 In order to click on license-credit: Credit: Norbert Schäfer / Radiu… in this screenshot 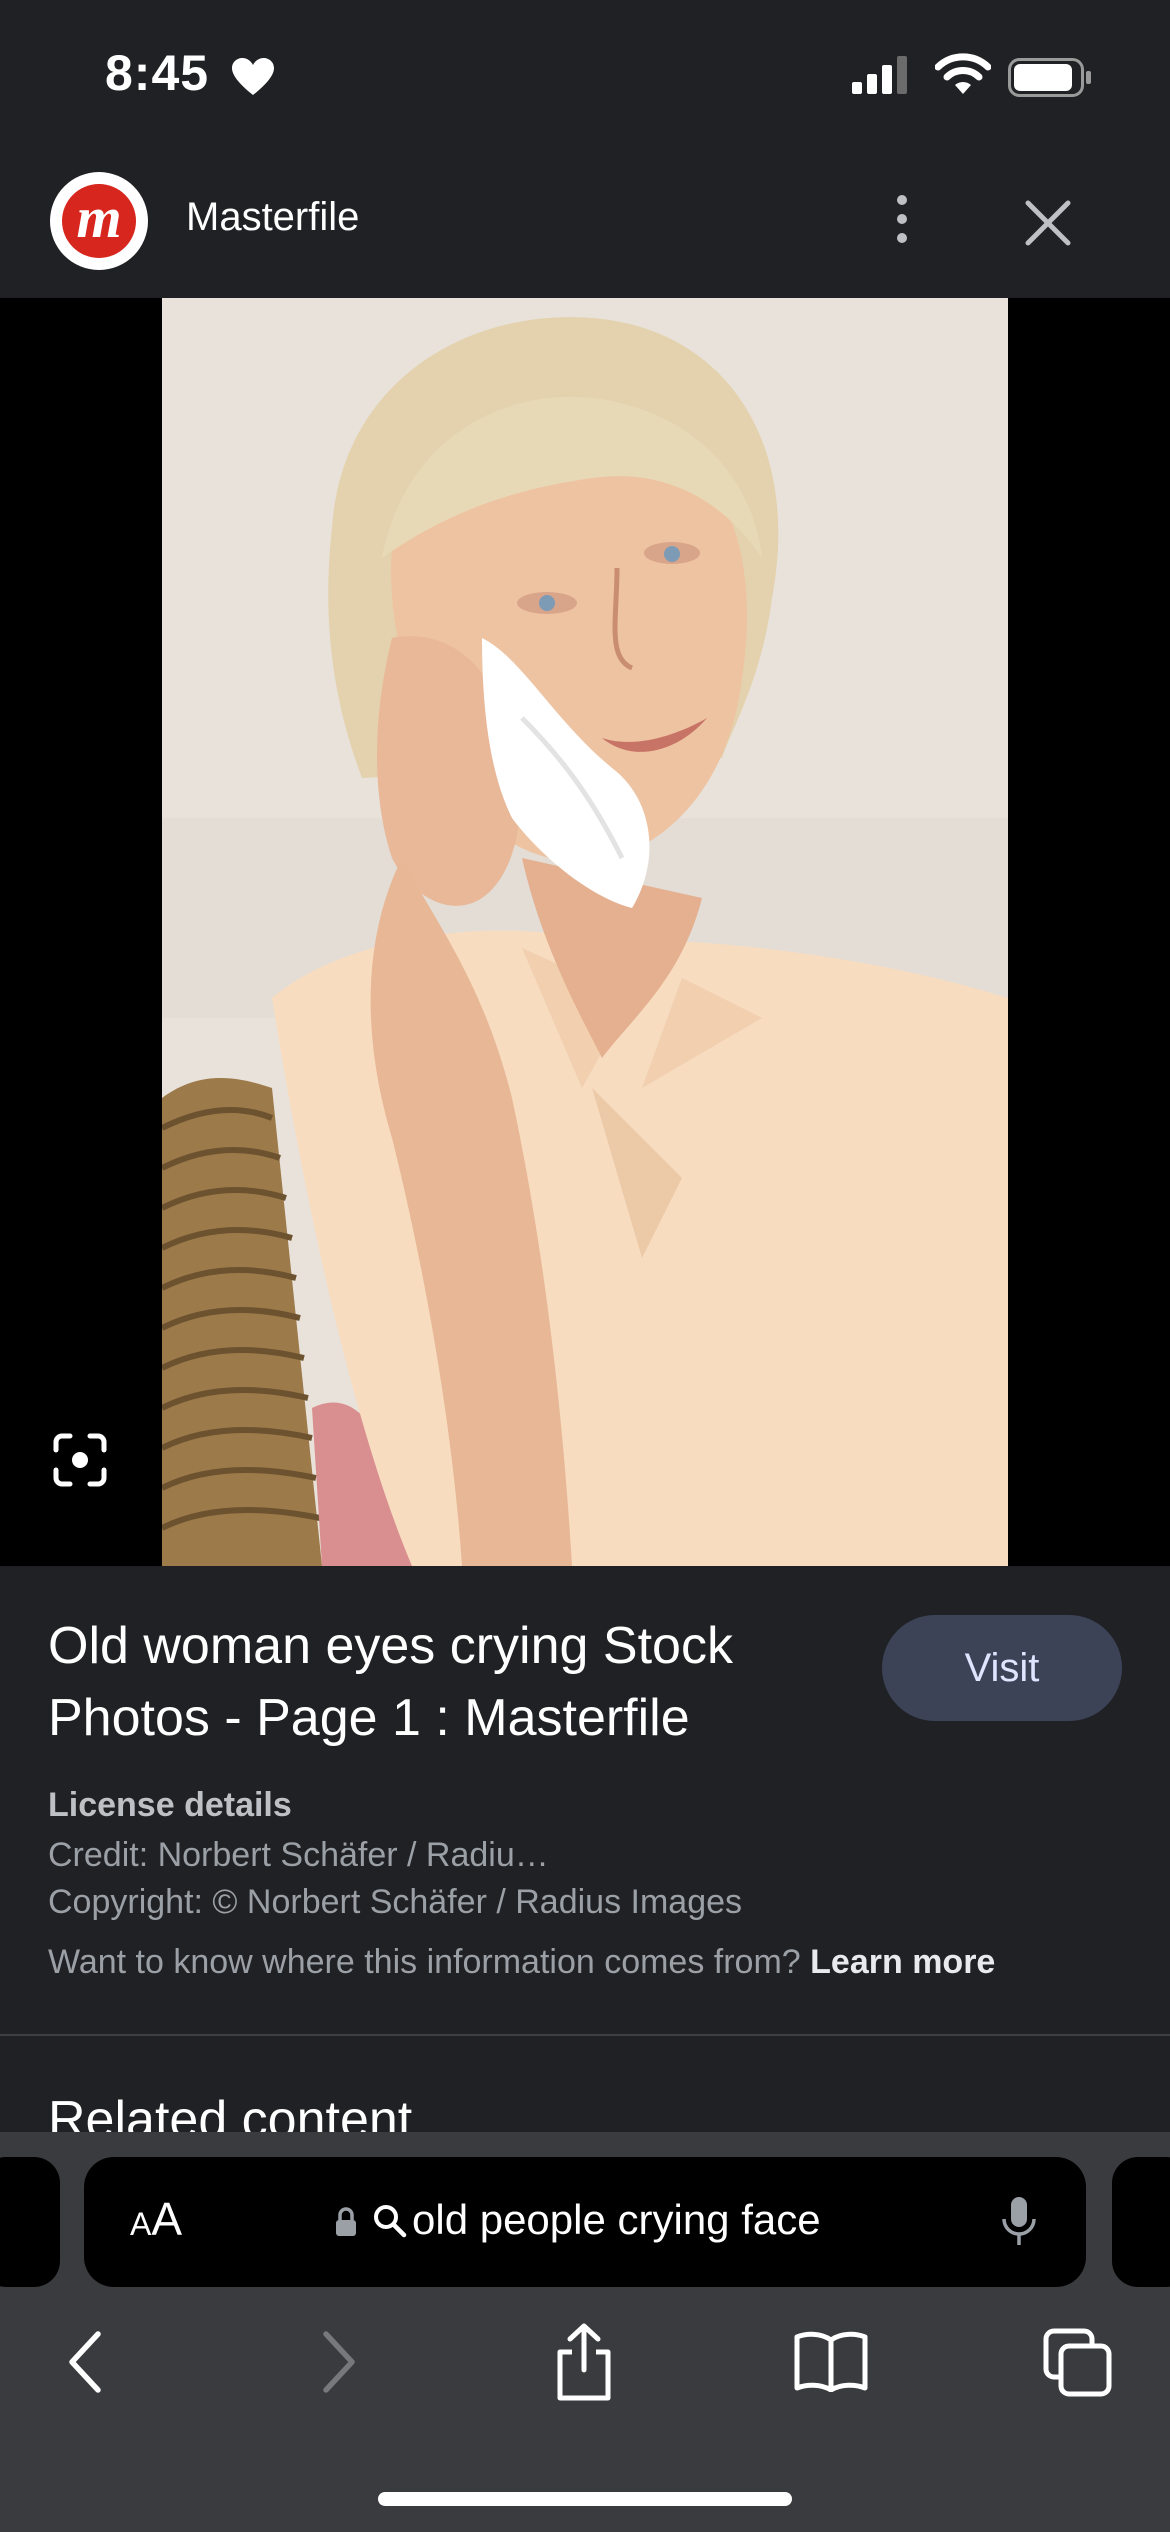, I will do `click(298, 1855)`.